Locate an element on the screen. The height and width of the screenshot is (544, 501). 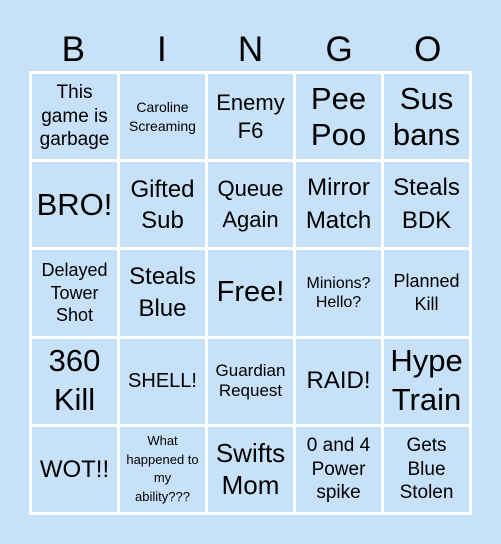
header-letter-o: O is located at coordinates (428, 49).